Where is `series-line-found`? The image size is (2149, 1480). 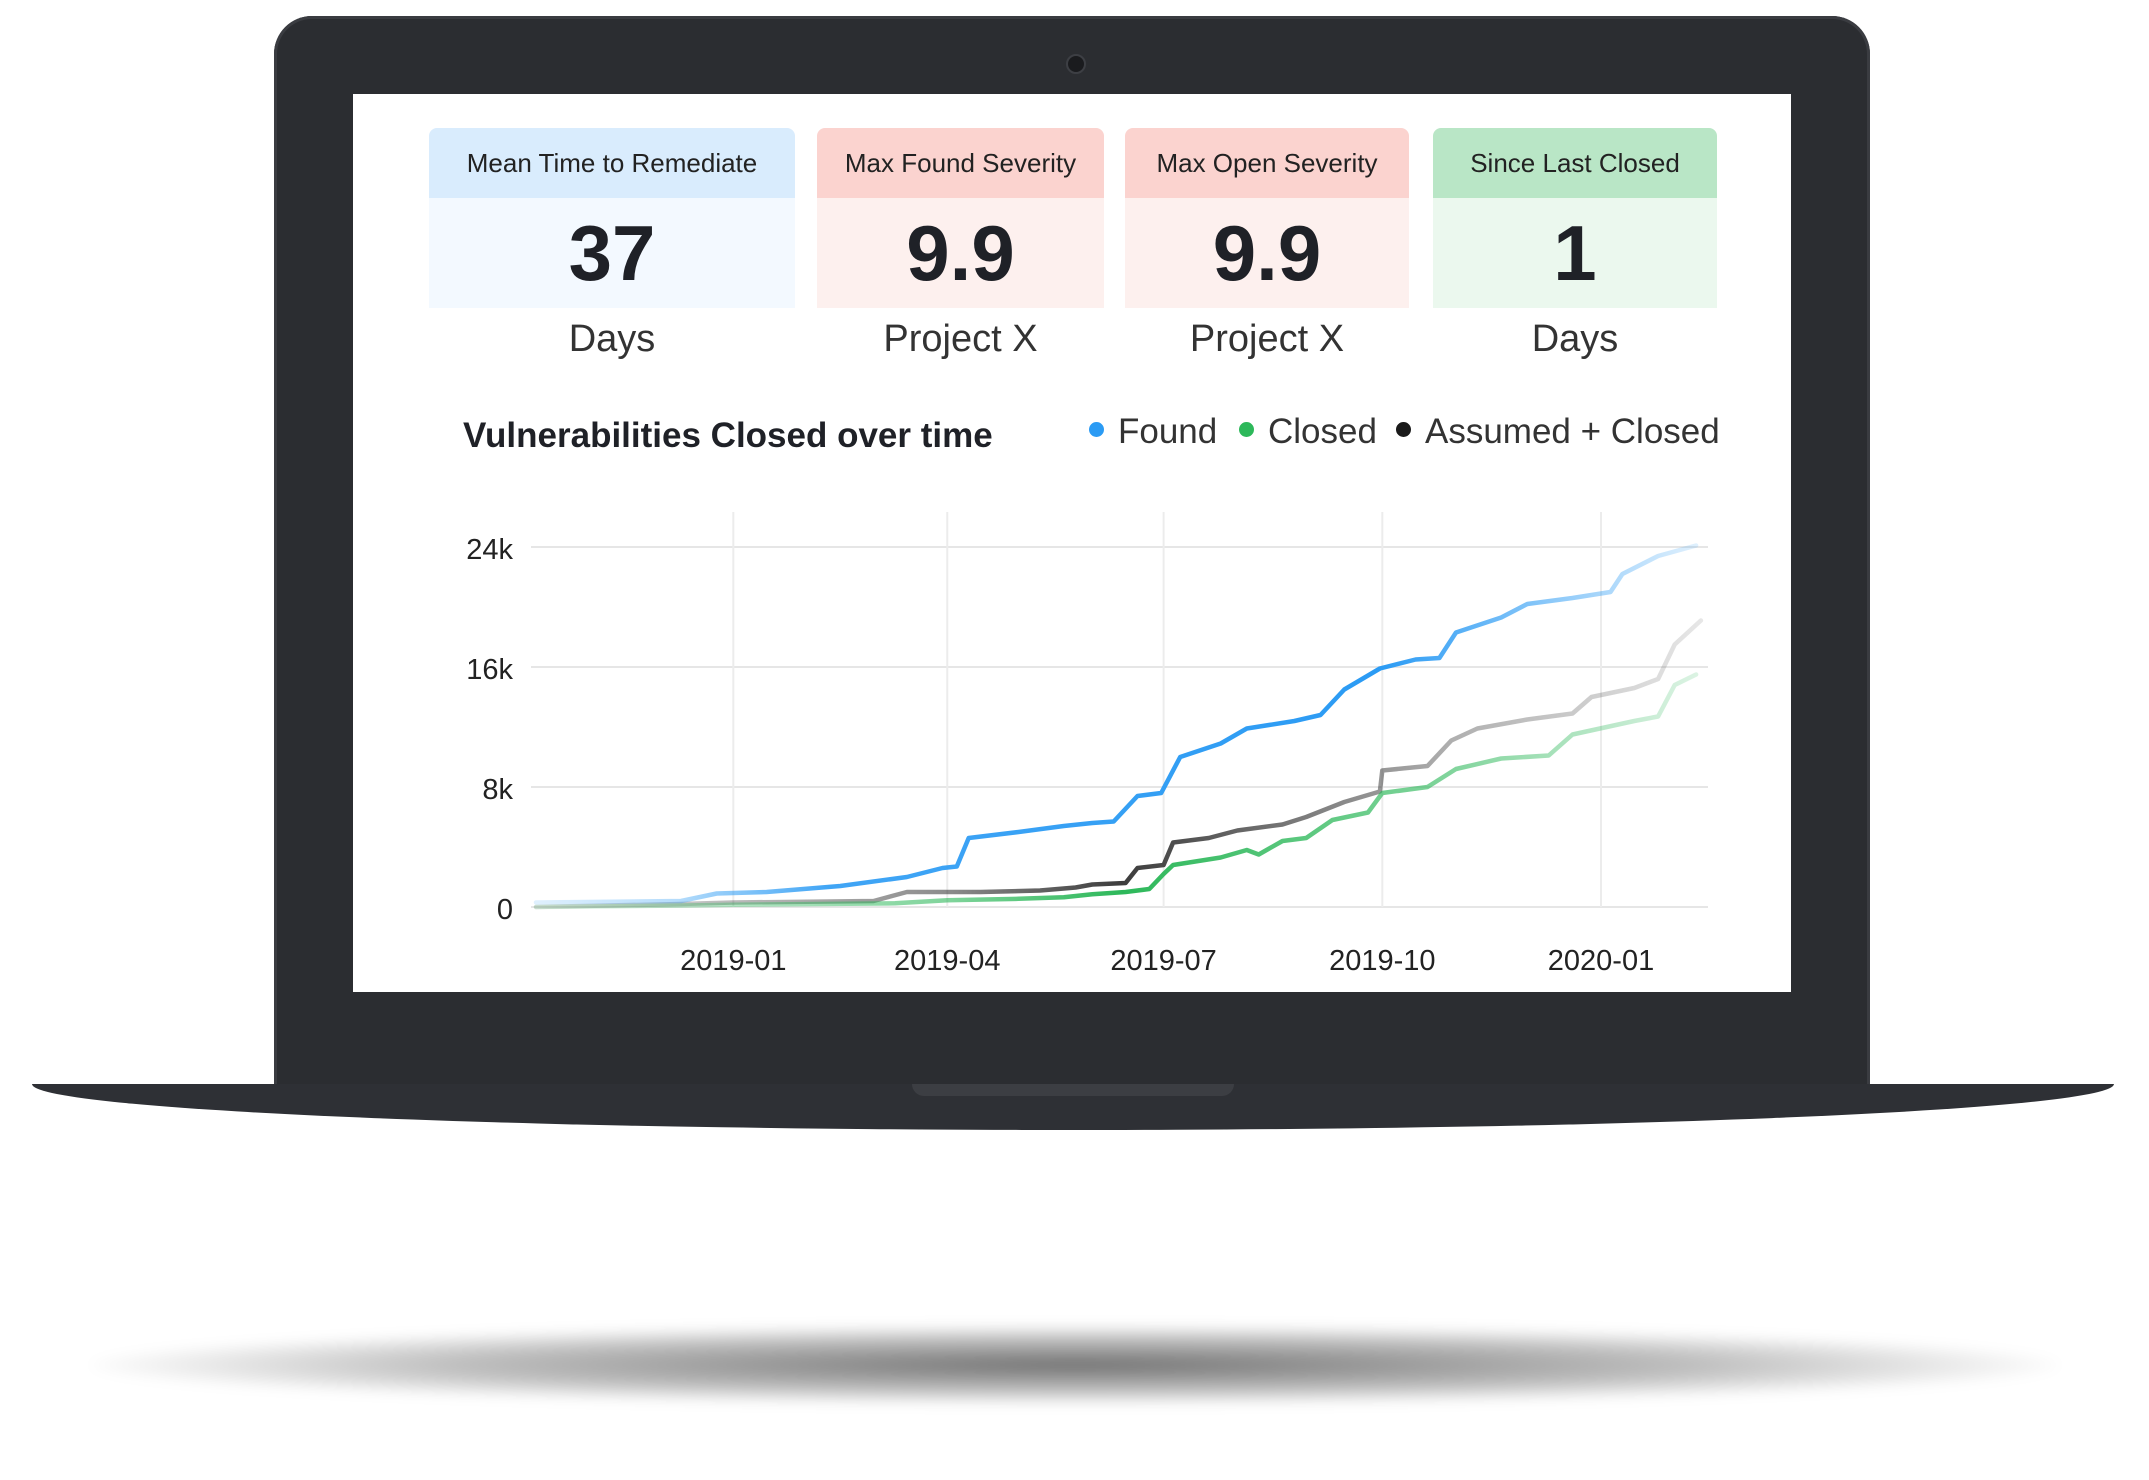
series-line-found is located at coordinates (1116, 724).